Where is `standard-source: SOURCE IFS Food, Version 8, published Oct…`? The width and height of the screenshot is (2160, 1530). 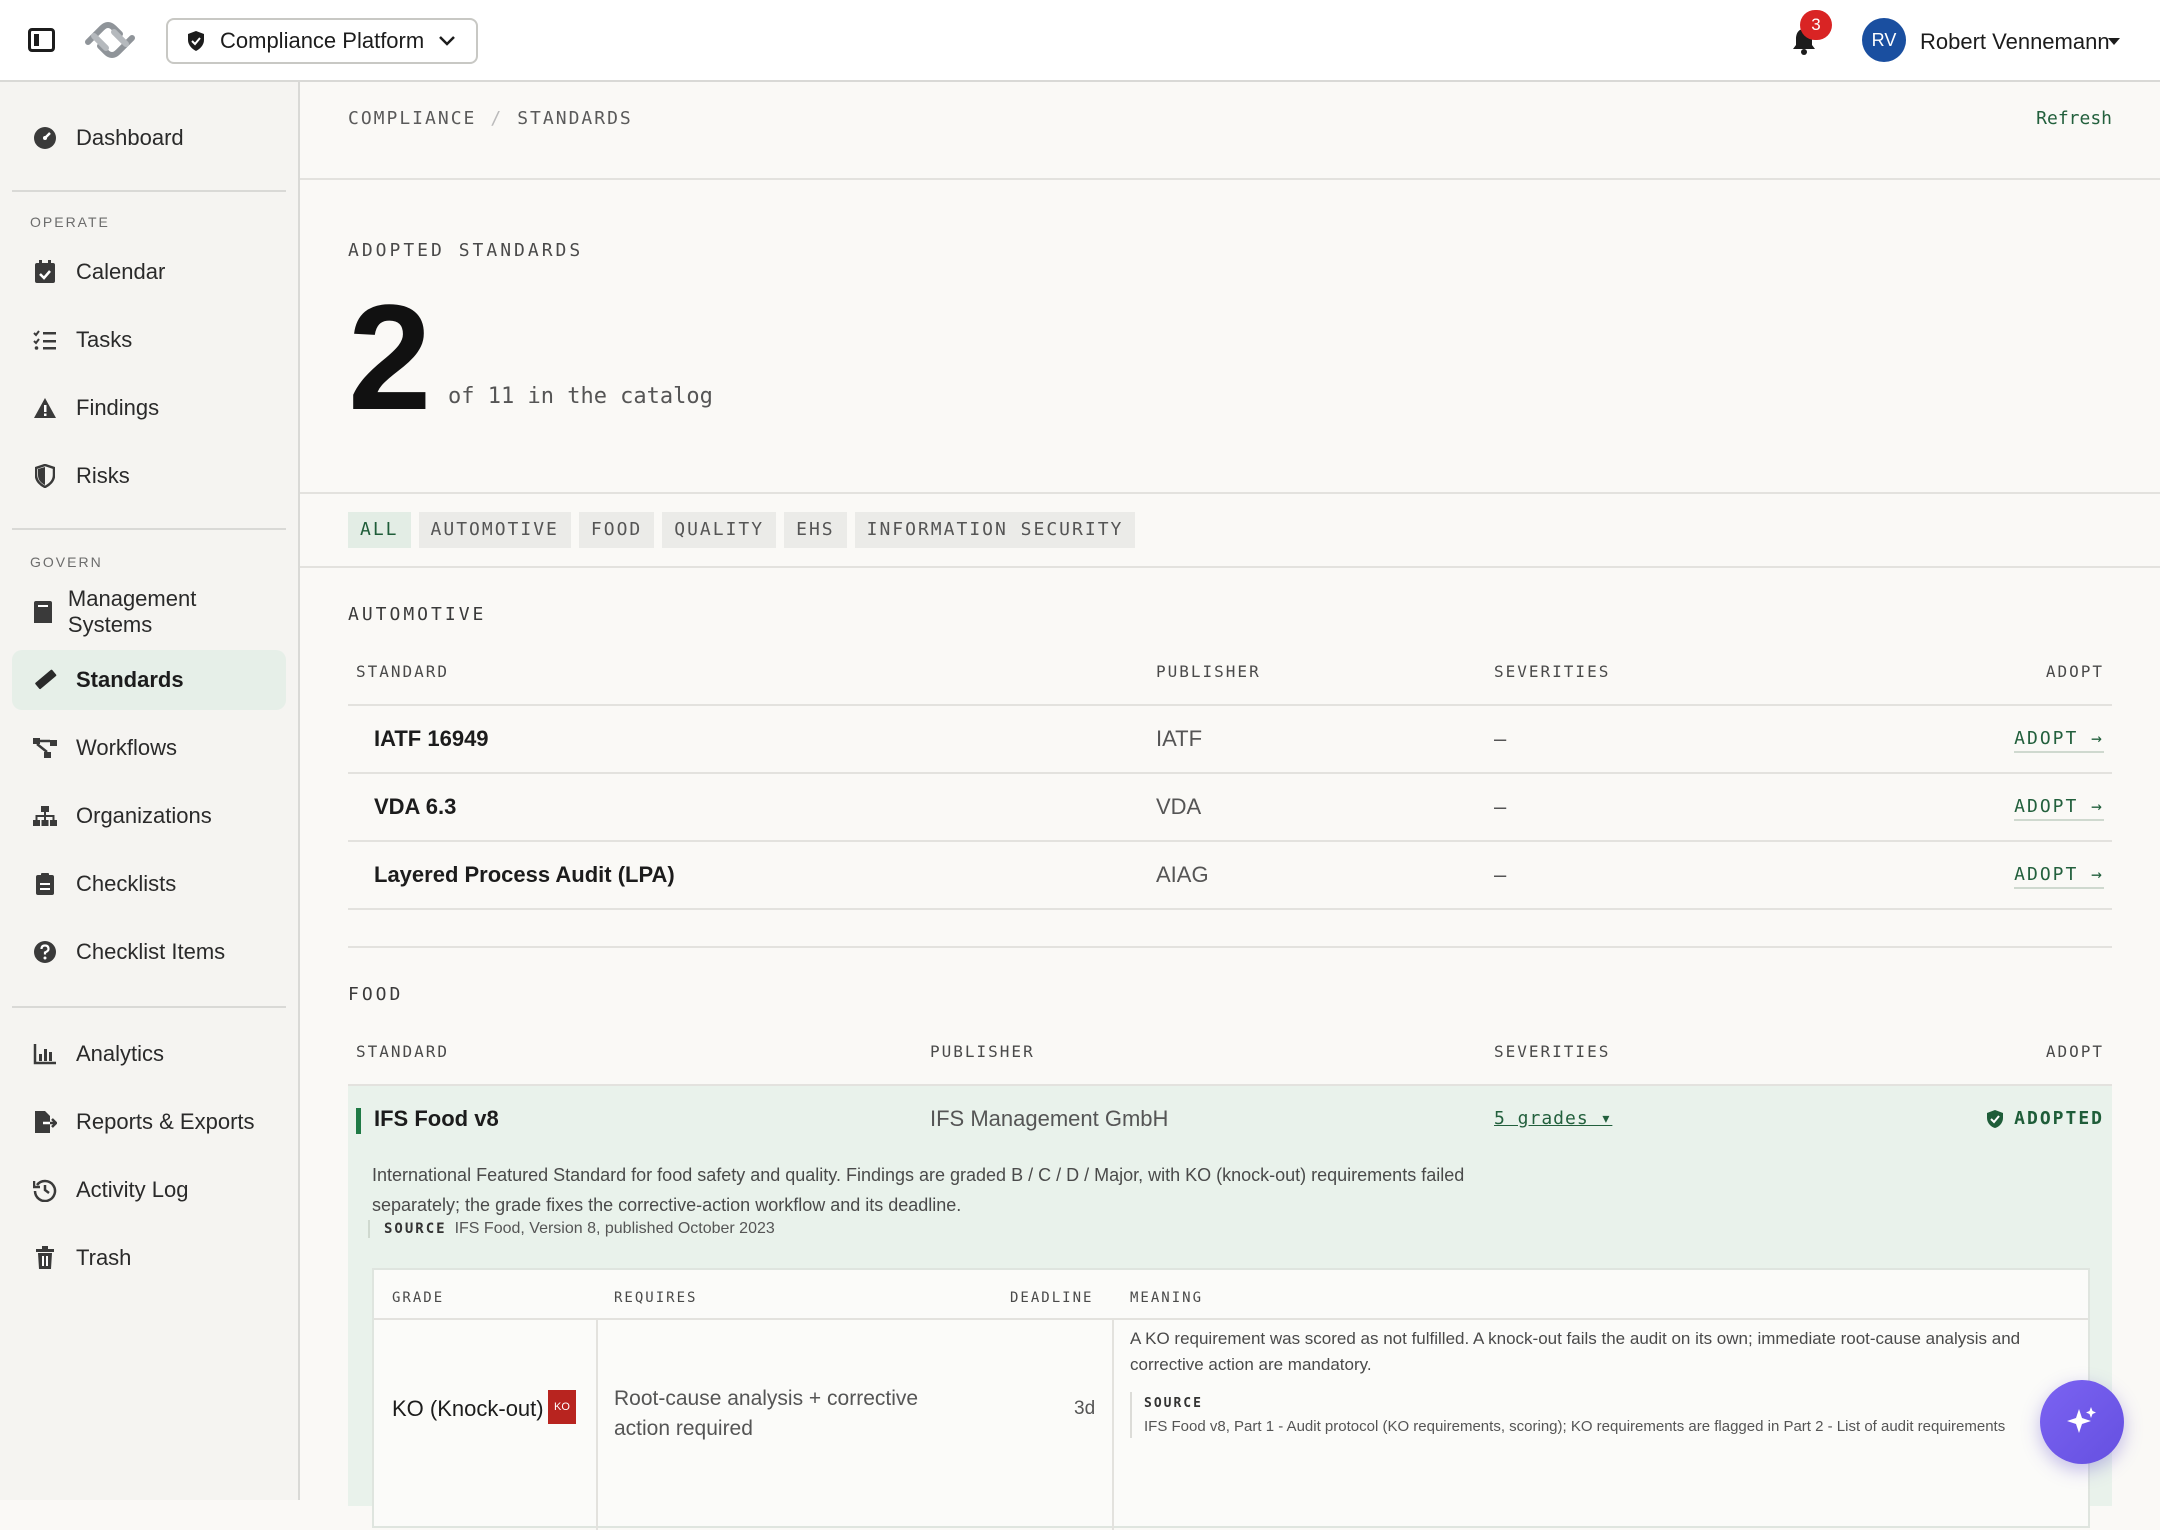
standard-source: SOURCE IFS Food, Version 8, published Oct… is located at coordinates (571, 1229).